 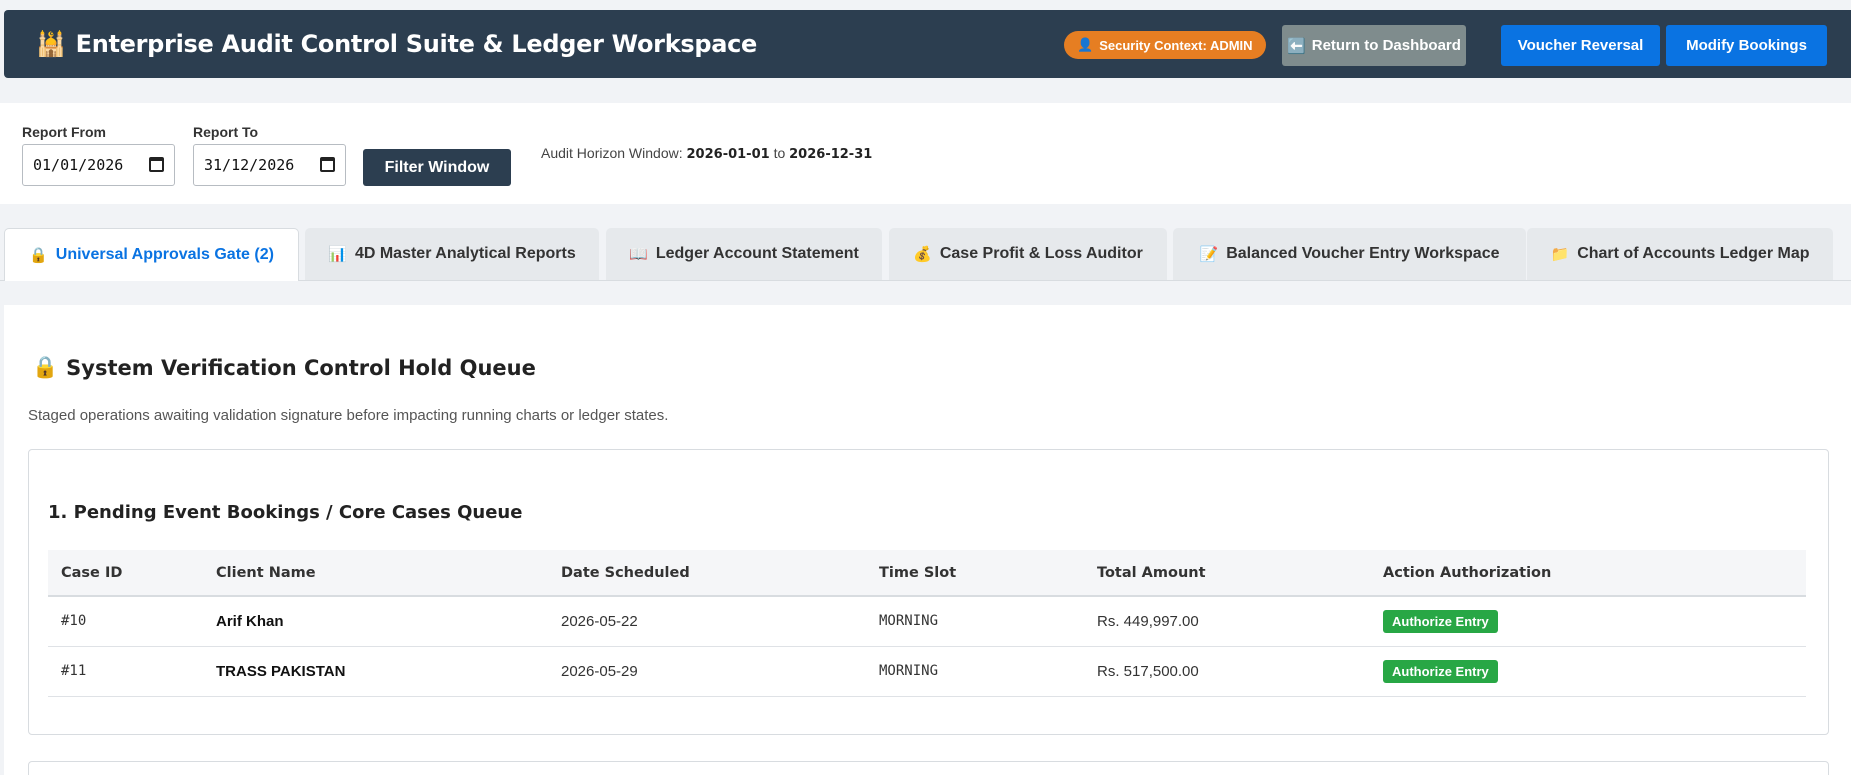 I want to click on date-scheduled: 2026-05-22, so click(x=599, y=621).